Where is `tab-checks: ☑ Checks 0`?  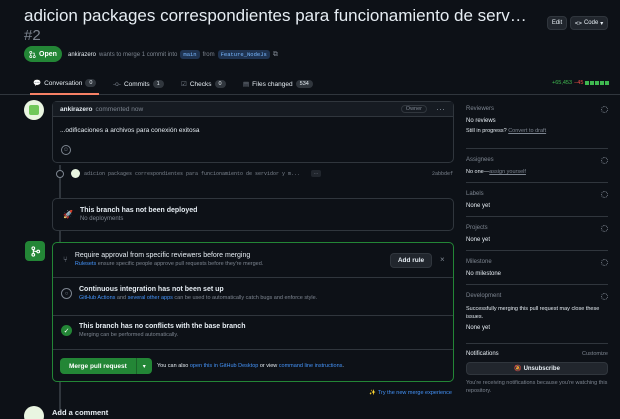 tab-checks: ☑ Checks 0 is located at coordinates (203, 84).